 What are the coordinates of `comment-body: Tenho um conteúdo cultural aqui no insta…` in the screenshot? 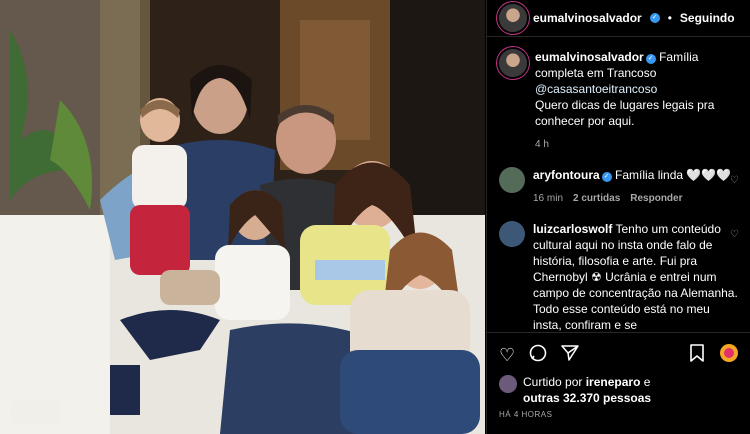 It's located at (635, 277).